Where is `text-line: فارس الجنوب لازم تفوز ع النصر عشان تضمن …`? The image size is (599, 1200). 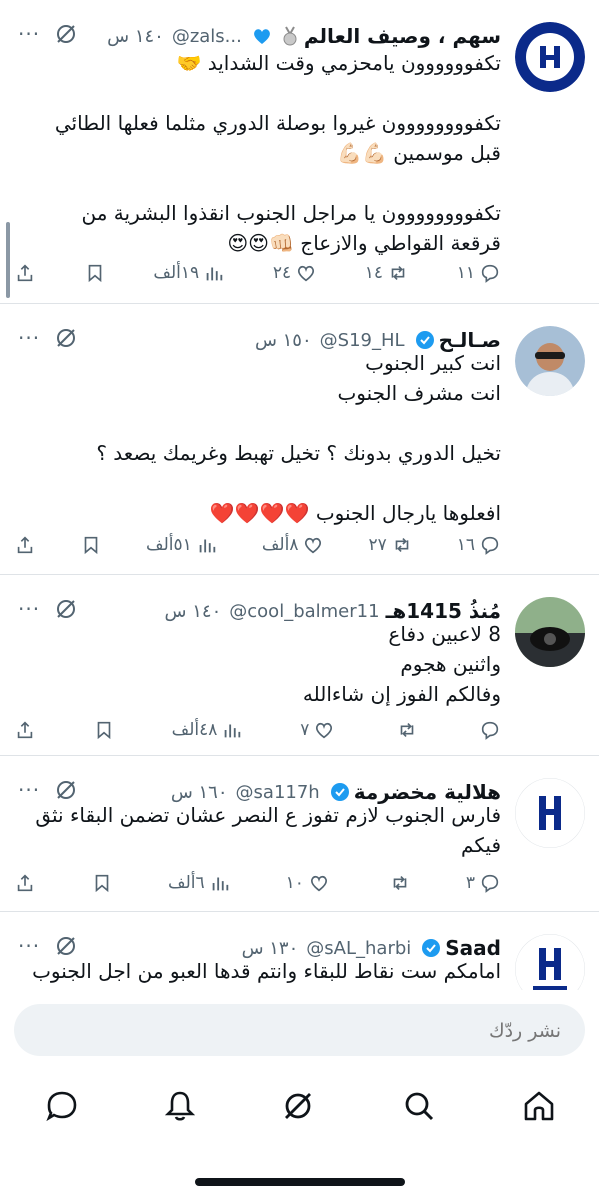
text-line: فارس الجنوب لازم تفوز ع النصر عشان تضمن … is located at coordinates (268, 815).